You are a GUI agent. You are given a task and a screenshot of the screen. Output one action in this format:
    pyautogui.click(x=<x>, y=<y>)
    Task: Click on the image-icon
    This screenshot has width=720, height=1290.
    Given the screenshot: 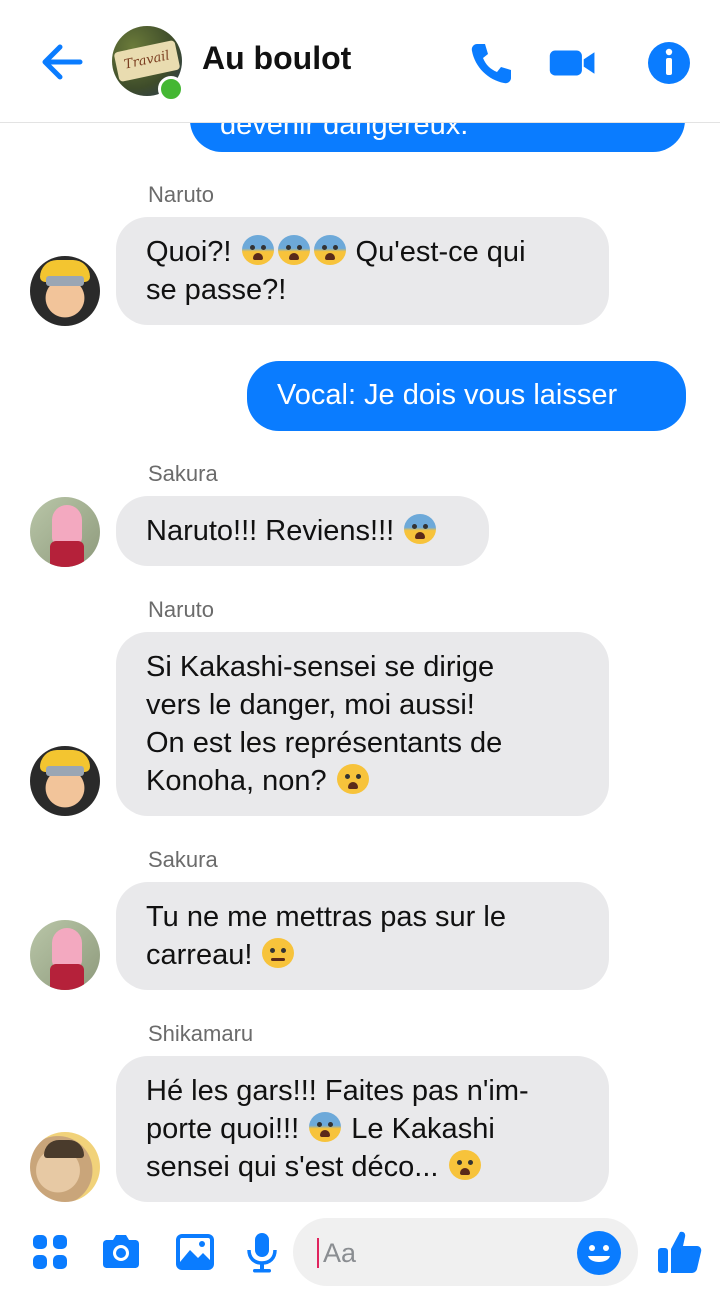 What is the action you would take?
    pyautogui.click(x=195, y=1252)
    